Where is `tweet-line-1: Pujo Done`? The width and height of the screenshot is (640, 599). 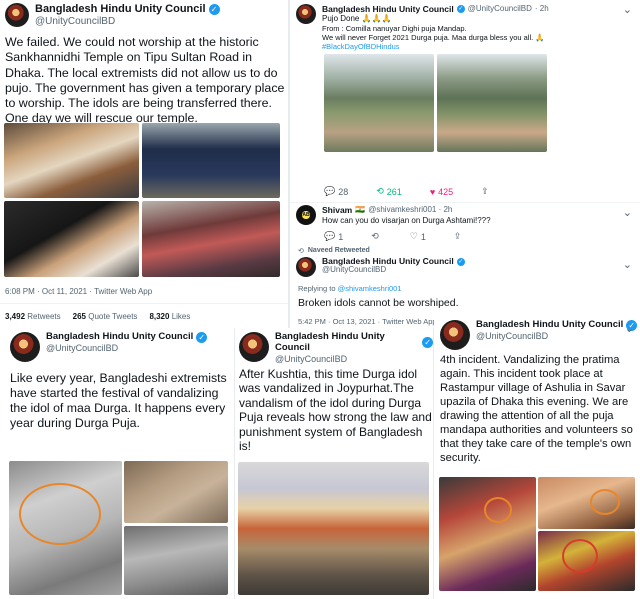
tweet-line-1: Pujo Done is located at coordinates (341, 19).